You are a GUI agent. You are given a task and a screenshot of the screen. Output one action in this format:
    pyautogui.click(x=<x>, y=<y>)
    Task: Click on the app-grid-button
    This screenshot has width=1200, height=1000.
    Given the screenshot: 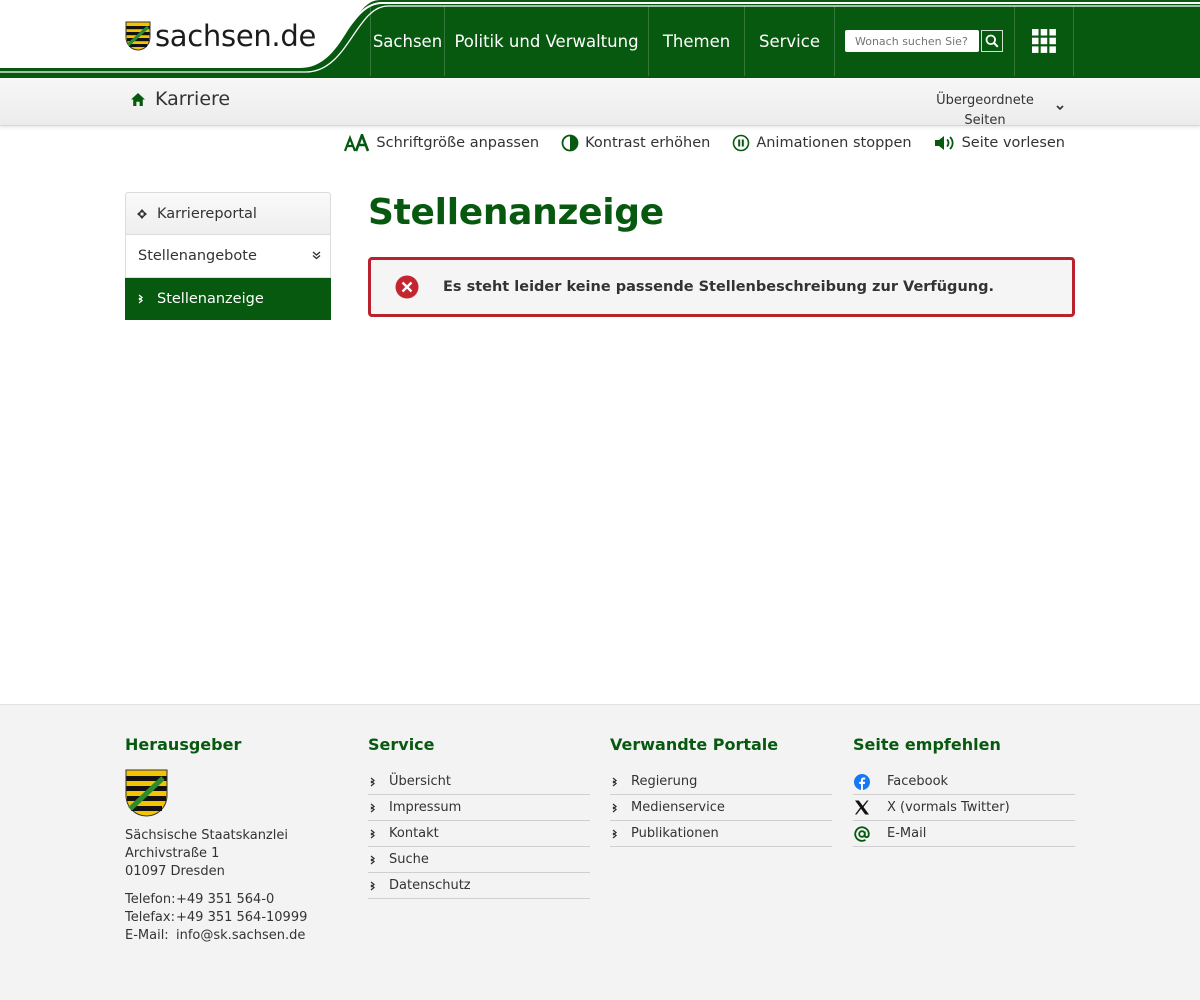 What is the action you would take?
    pyautogui.click(x=1044, y=41)
    